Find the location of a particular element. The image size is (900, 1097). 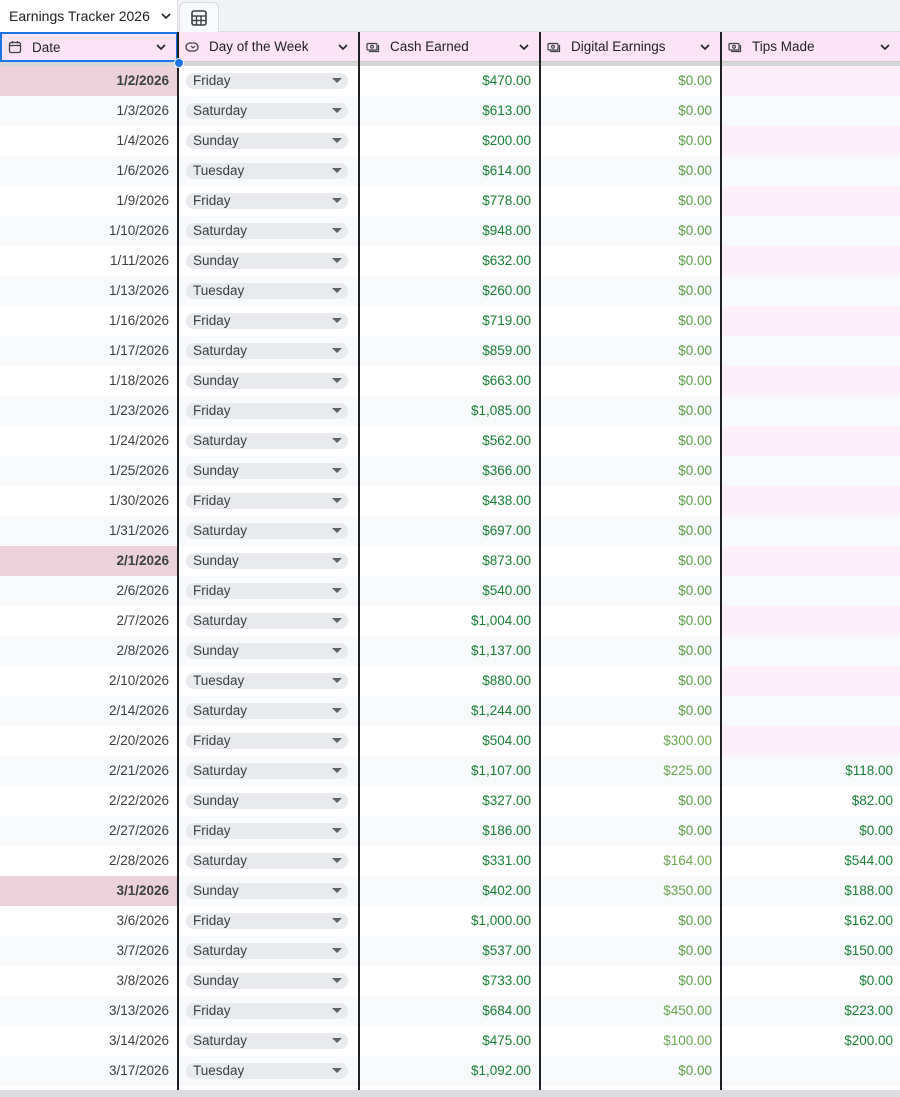

cash-earned-cell: $1,085.00 is located at coordinates (449, 411).